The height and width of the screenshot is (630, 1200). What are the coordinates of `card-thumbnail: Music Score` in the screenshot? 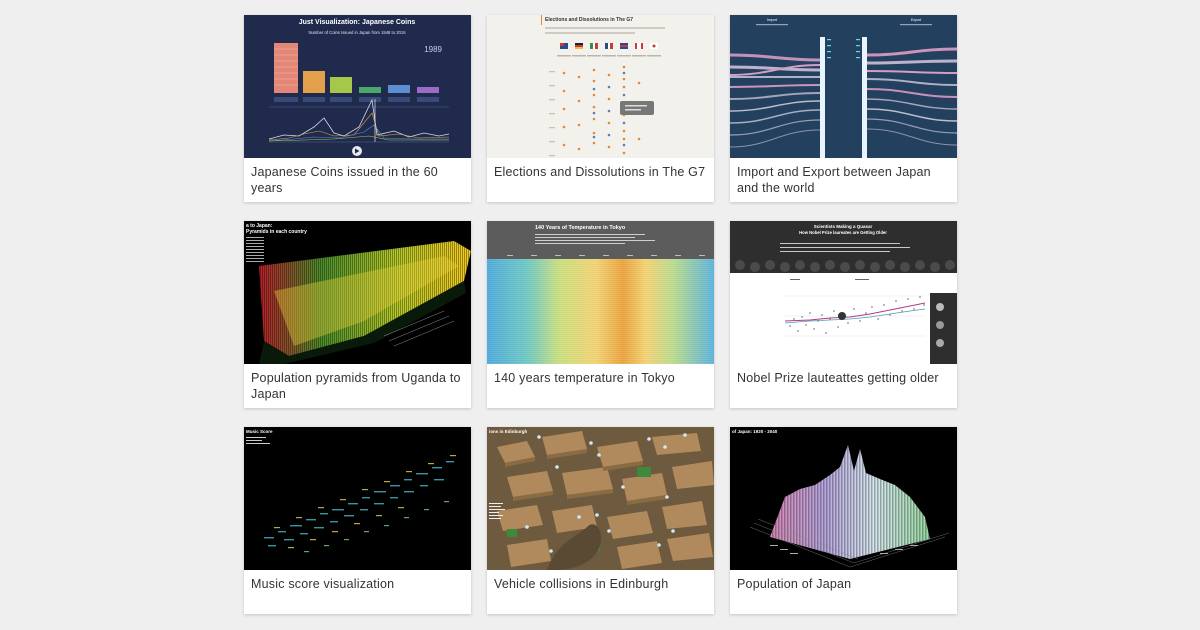 It's located at (357, 498).